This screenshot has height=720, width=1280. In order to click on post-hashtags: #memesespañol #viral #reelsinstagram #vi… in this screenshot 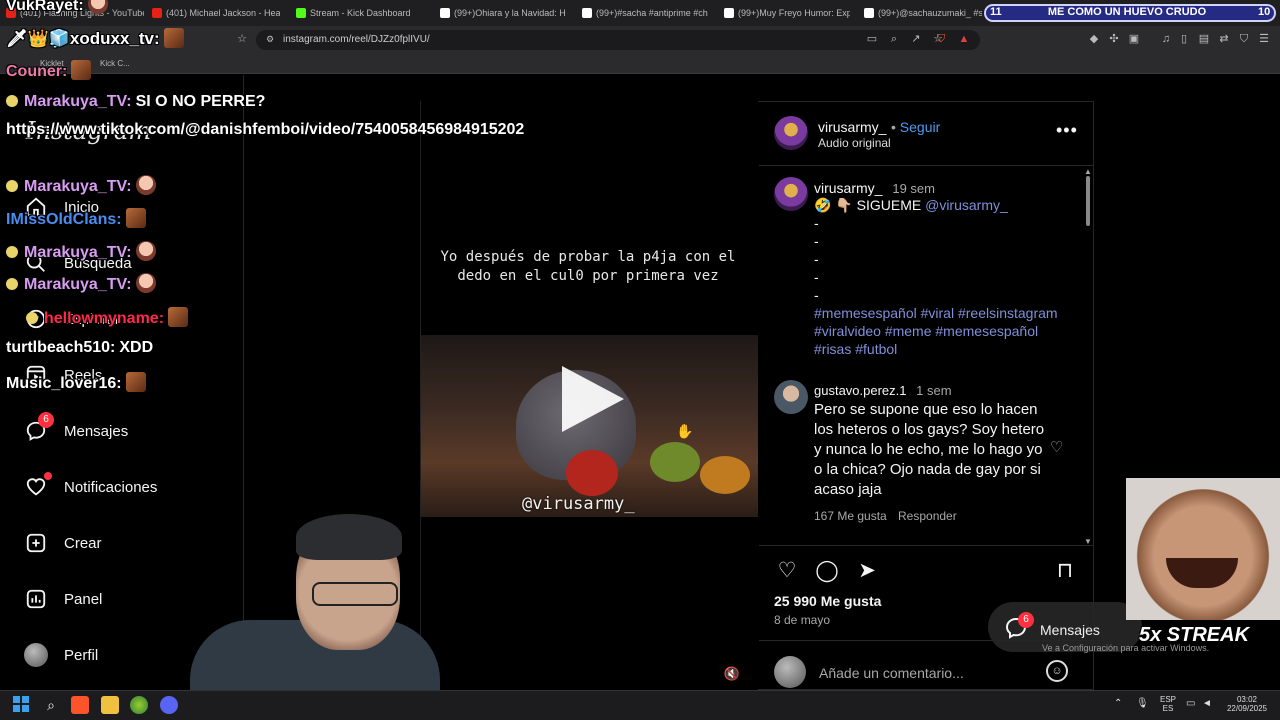, I will do `click(942, 331)`.